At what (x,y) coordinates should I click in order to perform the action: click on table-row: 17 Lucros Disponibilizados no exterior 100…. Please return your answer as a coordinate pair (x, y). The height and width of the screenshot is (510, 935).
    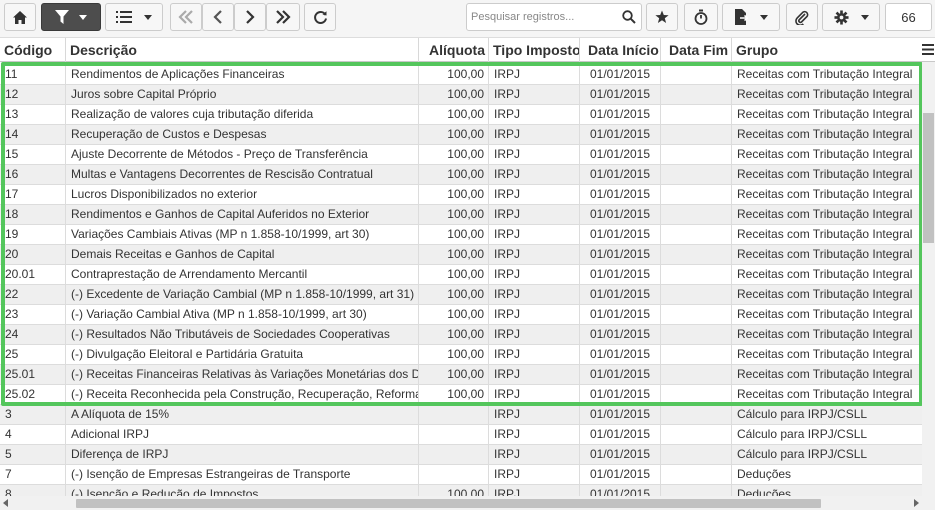
    Looking at the image, I should click on (461, 195).